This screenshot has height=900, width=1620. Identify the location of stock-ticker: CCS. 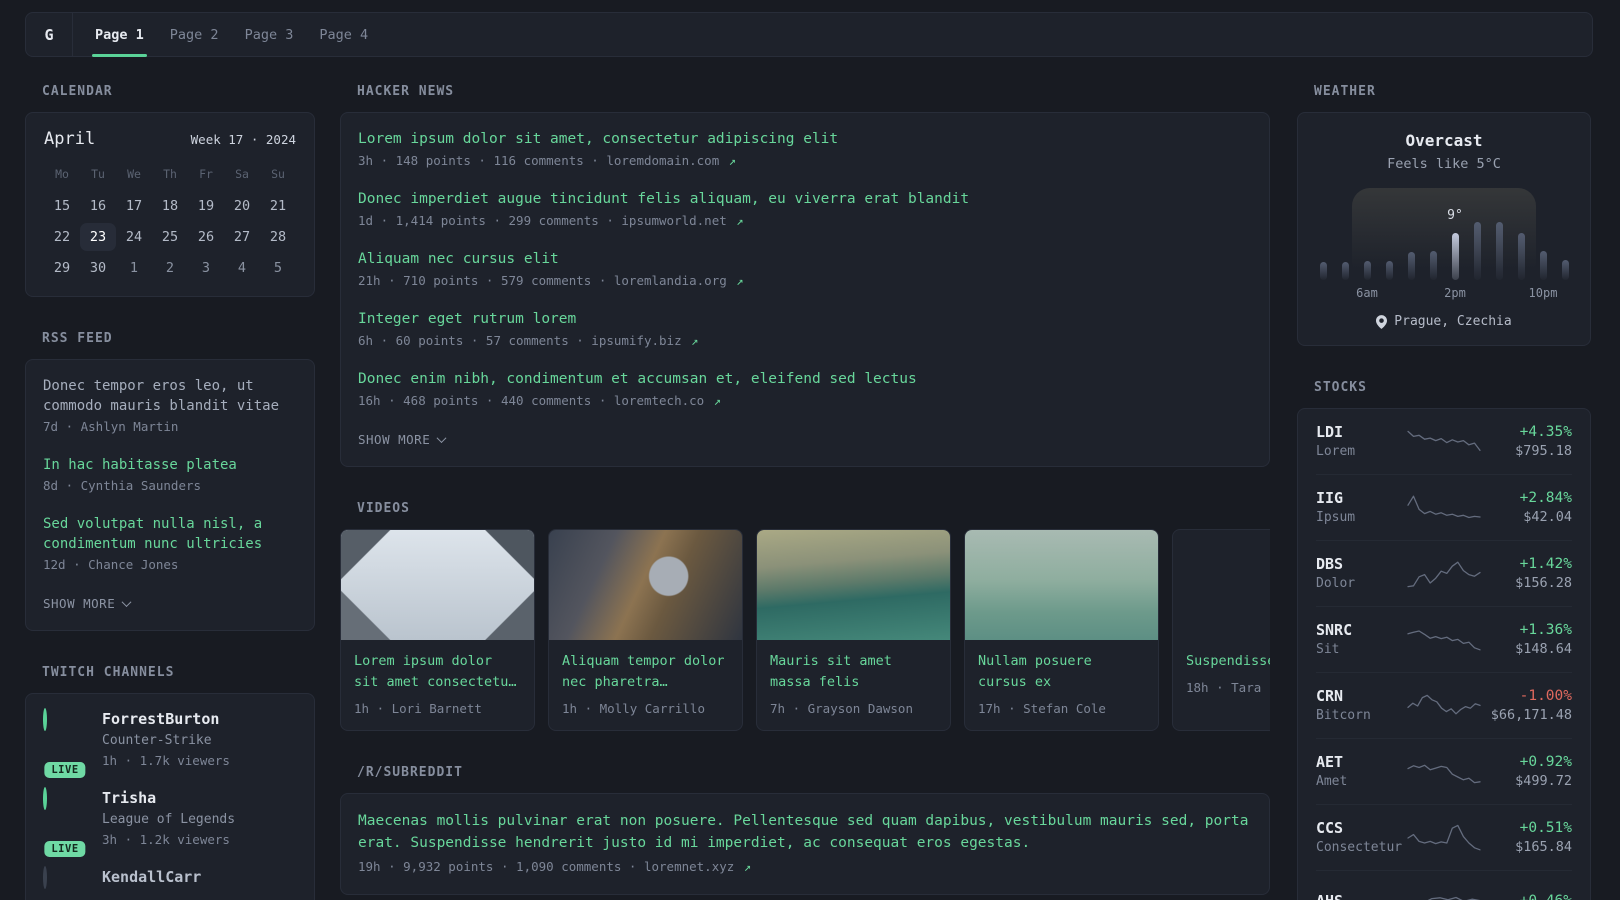
(1330, 828).